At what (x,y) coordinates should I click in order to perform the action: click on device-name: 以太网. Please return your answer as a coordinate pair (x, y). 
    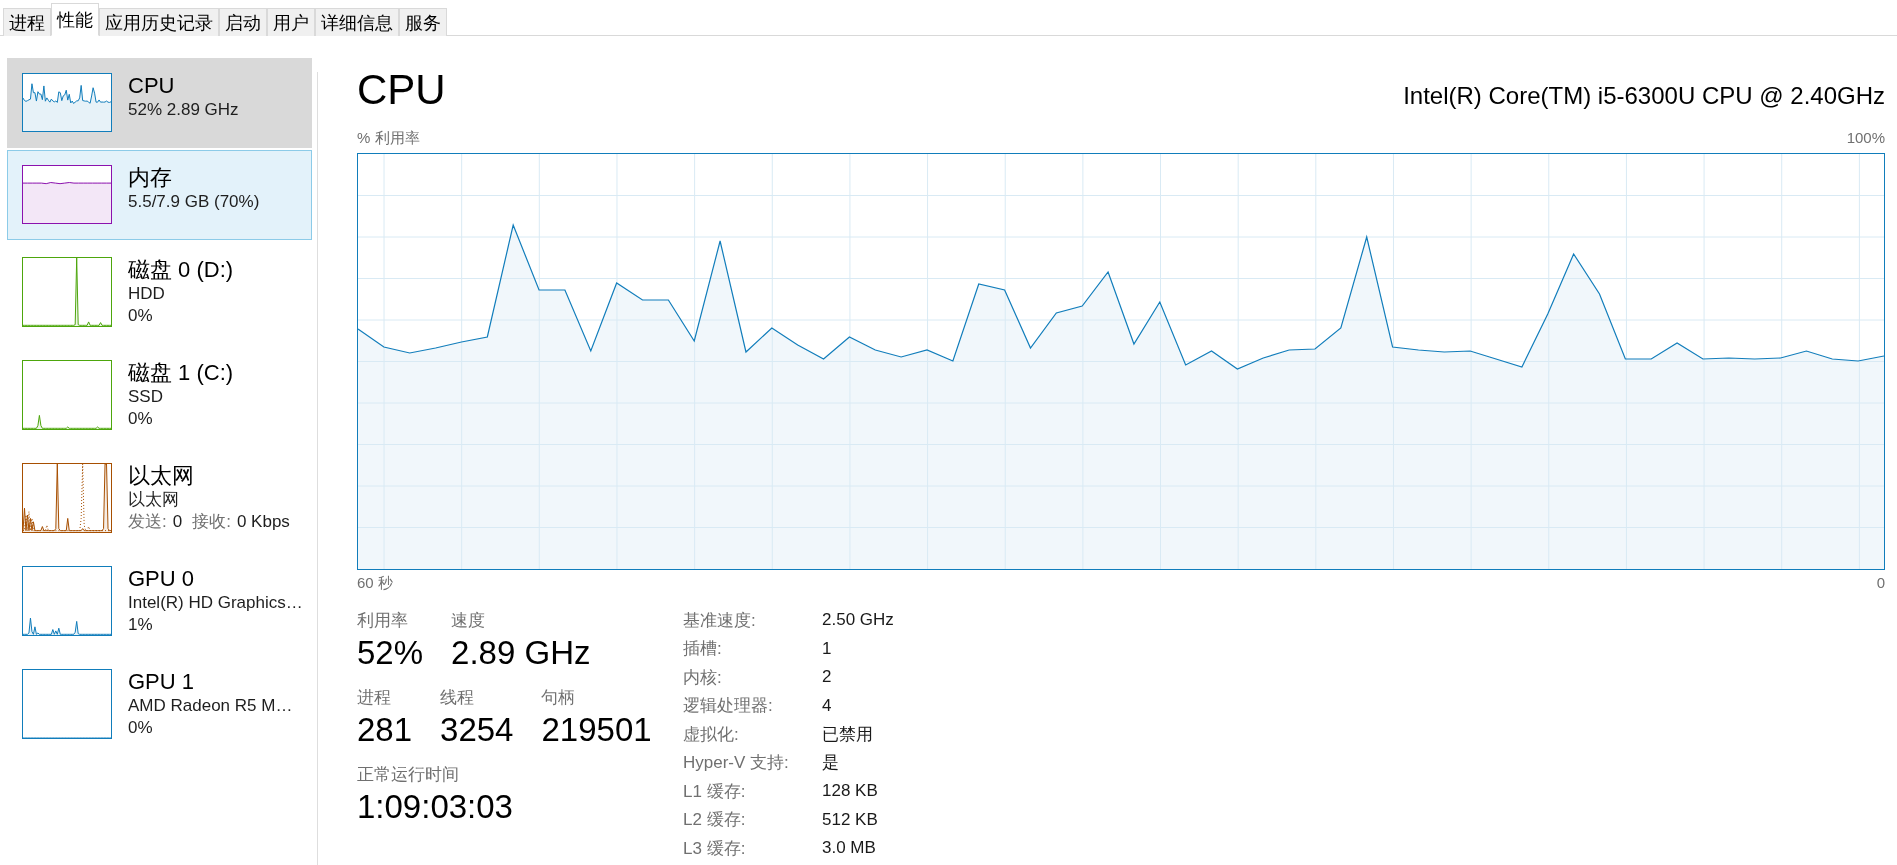
    Looking at the image, I should click on (161, 476).